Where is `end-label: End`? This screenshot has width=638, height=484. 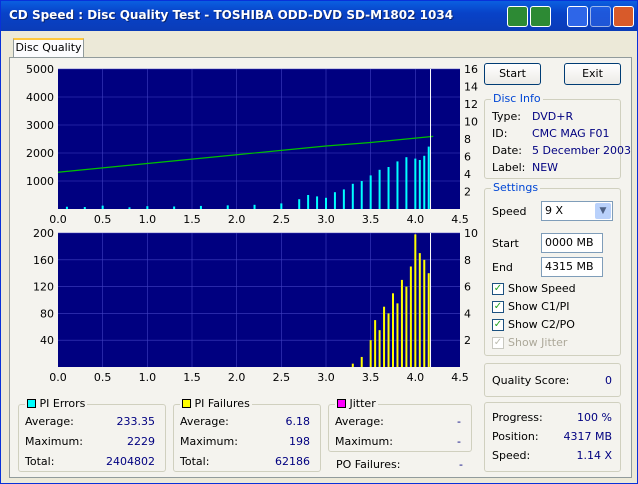 end-label: End is located at coordinates (502, 267).